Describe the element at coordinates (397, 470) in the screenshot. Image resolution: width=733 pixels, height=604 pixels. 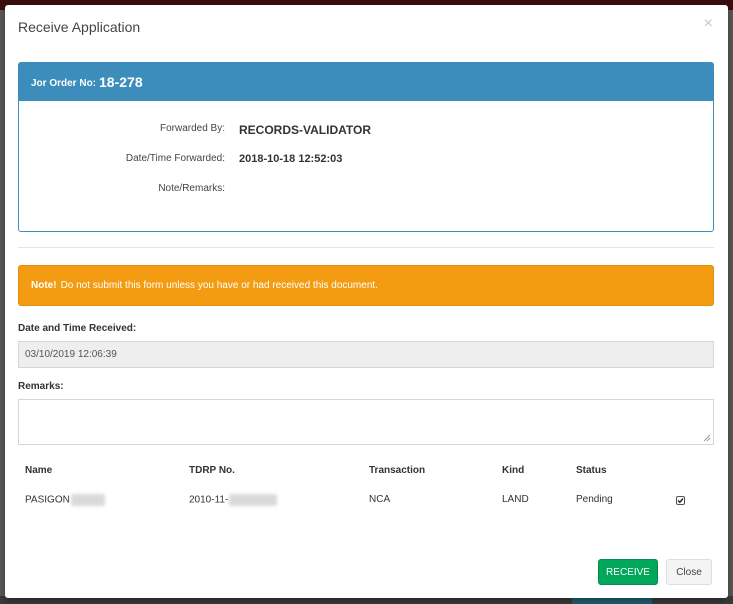
I see `col-header-transaction: Transaction` at that location.